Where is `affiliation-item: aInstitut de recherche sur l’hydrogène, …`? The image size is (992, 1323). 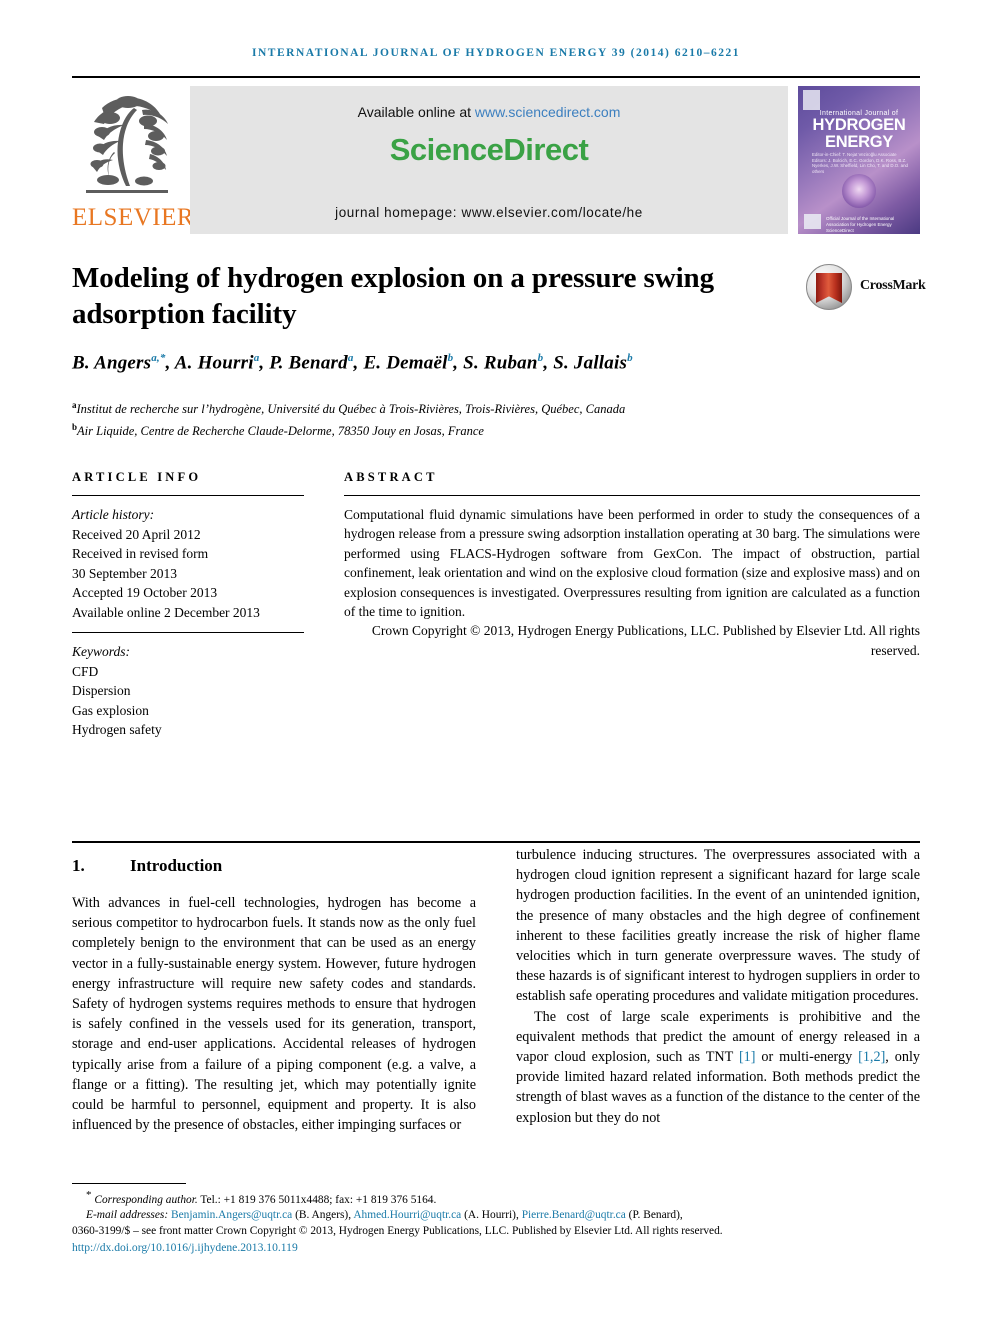 affiliation-item: aInstitut de recherche sur l’hydrogène, … is located at coordinates (349, 408).